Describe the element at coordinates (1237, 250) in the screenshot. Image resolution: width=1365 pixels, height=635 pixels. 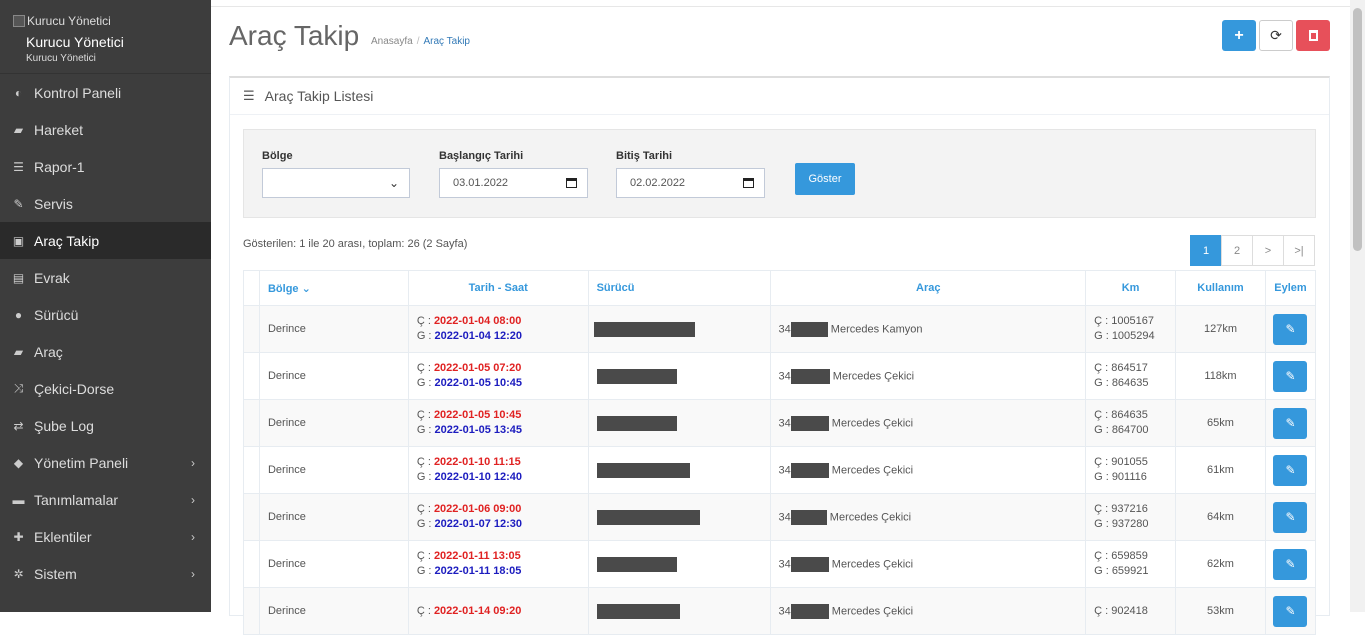
I see `page-2-button: 2` at that location.